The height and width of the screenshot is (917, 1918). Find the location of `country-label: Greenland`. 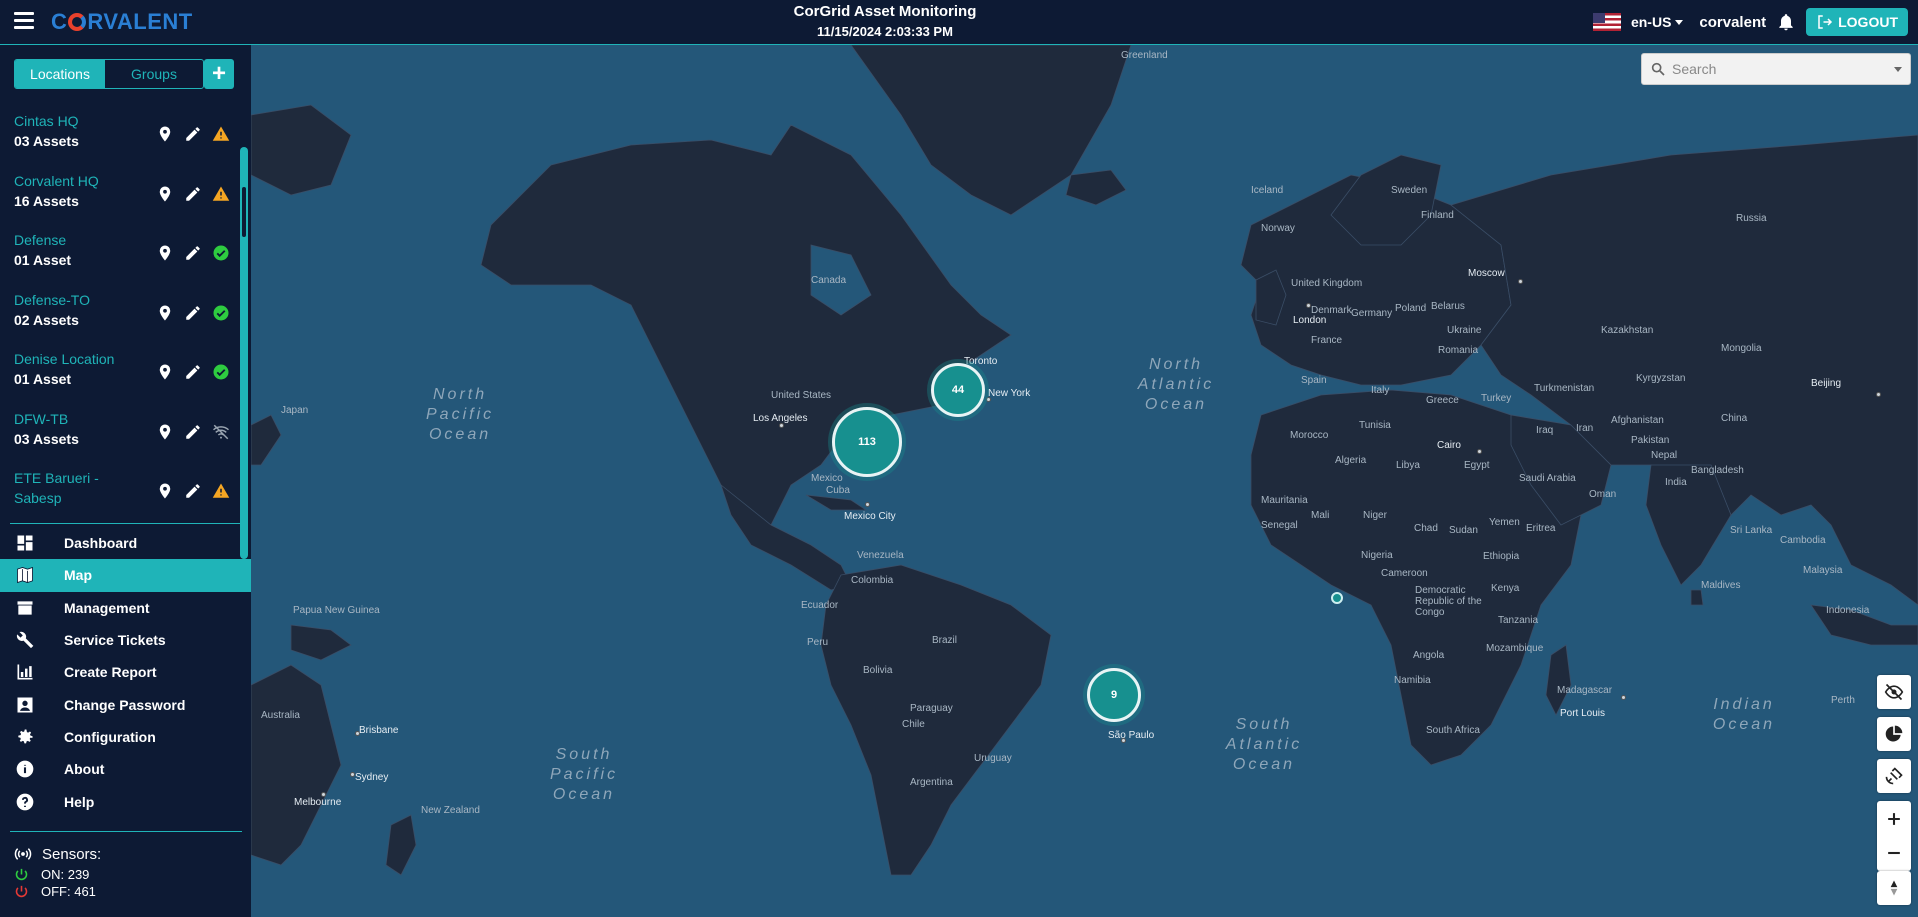

country-label: Greenland is located at coordinates (1144, 55).